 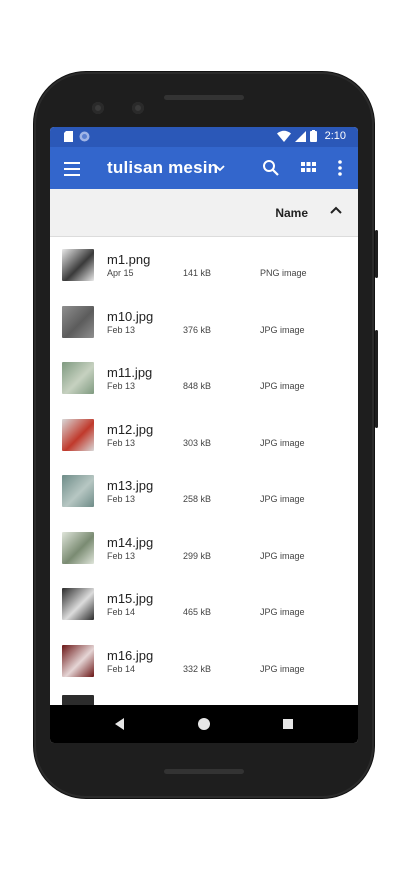 What do you see at coordinates (84, 136) in the screenshot?
I see `sync-icon` at bounding box center [84, 136].